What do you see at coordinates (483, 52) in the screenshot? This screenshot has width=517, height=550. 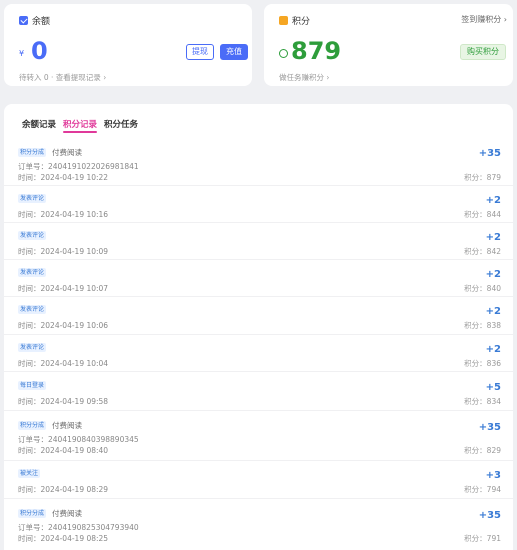 I see `buy-points-button: 购买积分` at bounding box center [483, 52].